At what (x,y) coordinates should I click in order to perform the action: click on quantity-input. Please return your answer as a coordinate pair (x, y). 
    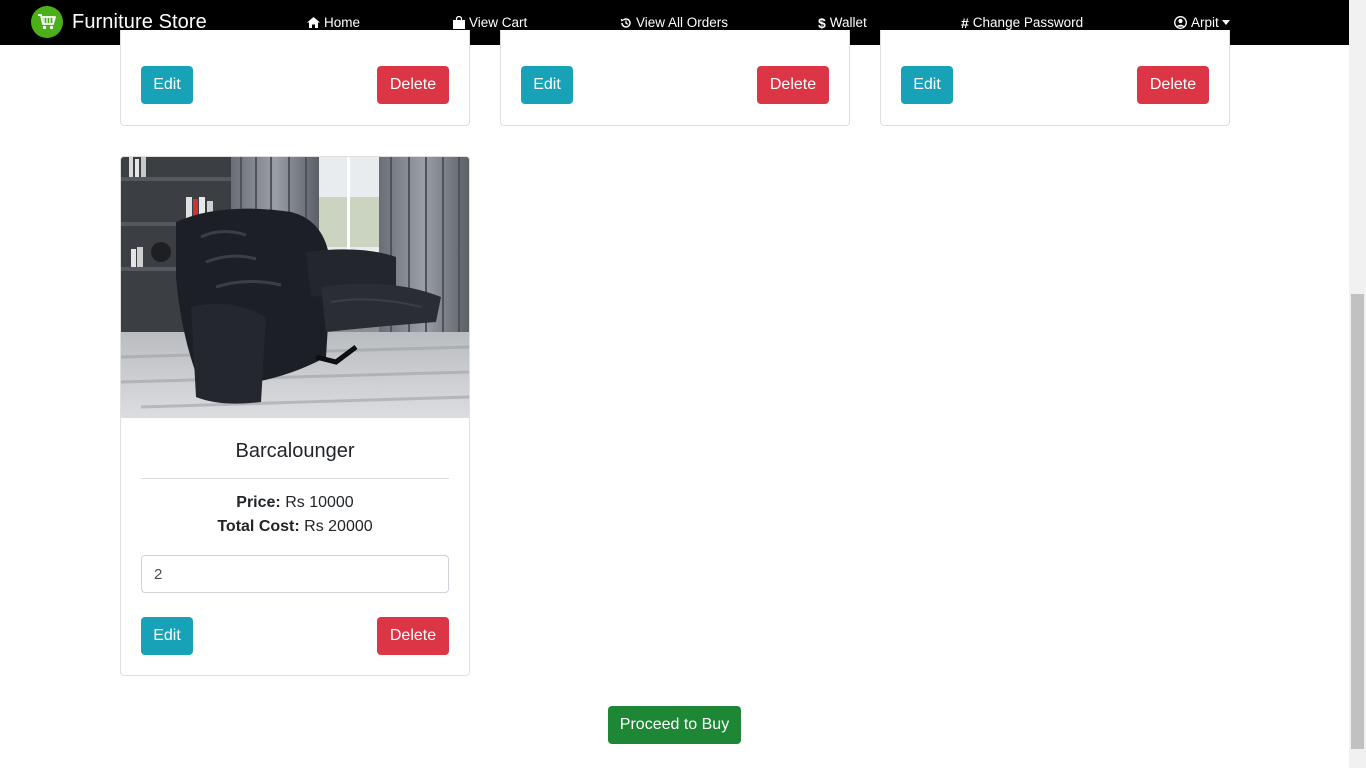
    Looking at the image, I should click on (295, 574).